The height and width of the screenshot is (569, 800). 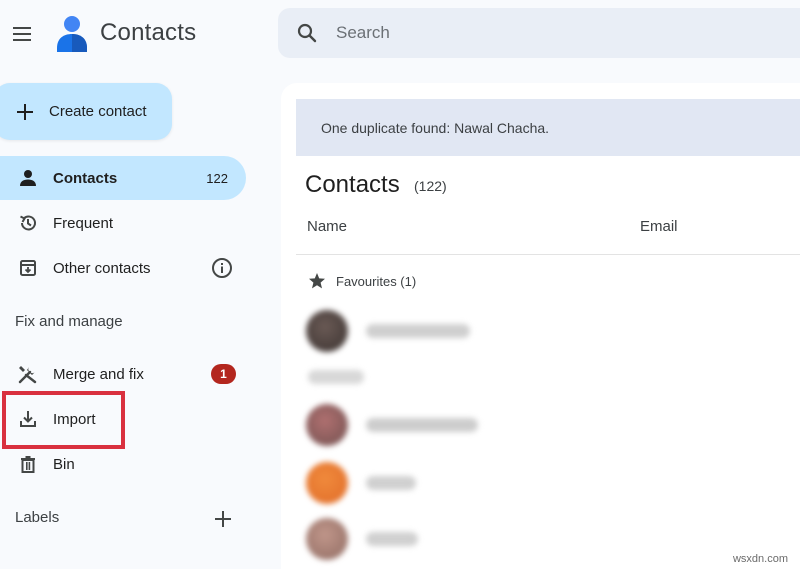 What do you see at coordinates (376, 281) in the screenshot?
I see `favourites-label: Favourites (1)` at bounding box center [376, 281].